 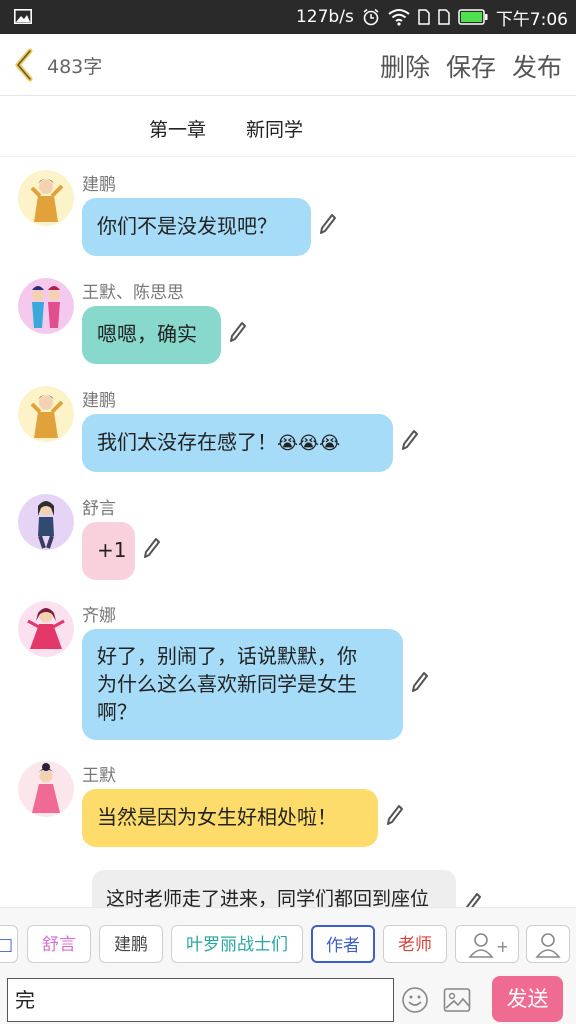 I want to click on sim-icon, so click(x=424, y=17).